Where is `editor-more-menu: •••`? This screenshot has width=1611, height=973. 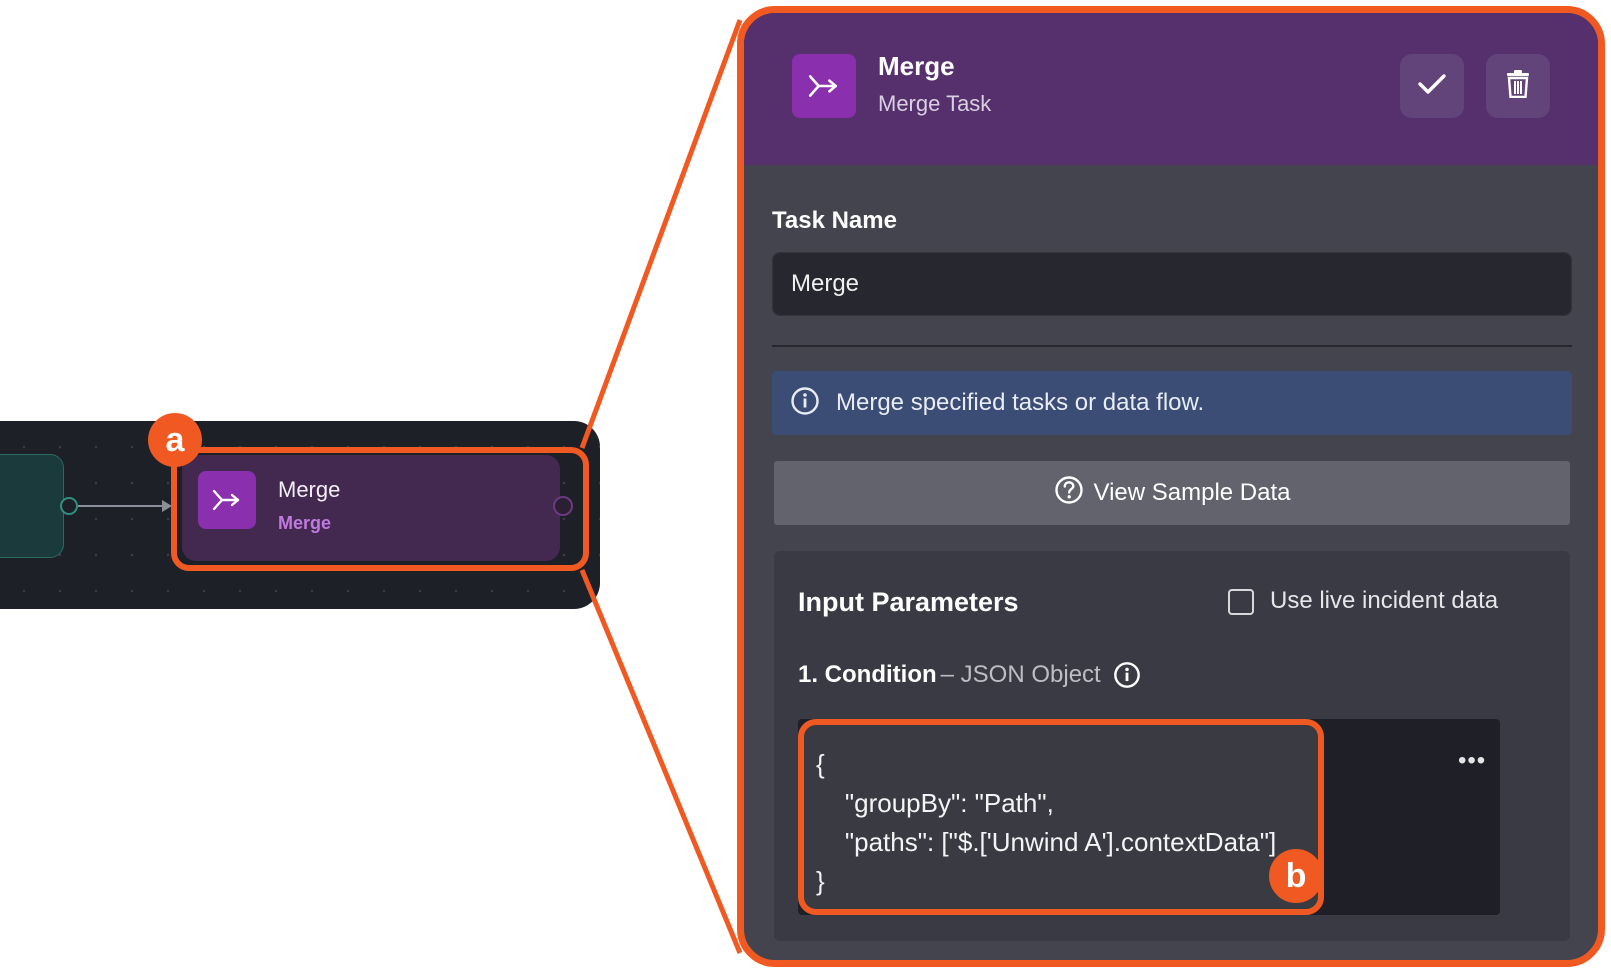 editor-more-menu: ••• is located at coordinates (1472, 761).